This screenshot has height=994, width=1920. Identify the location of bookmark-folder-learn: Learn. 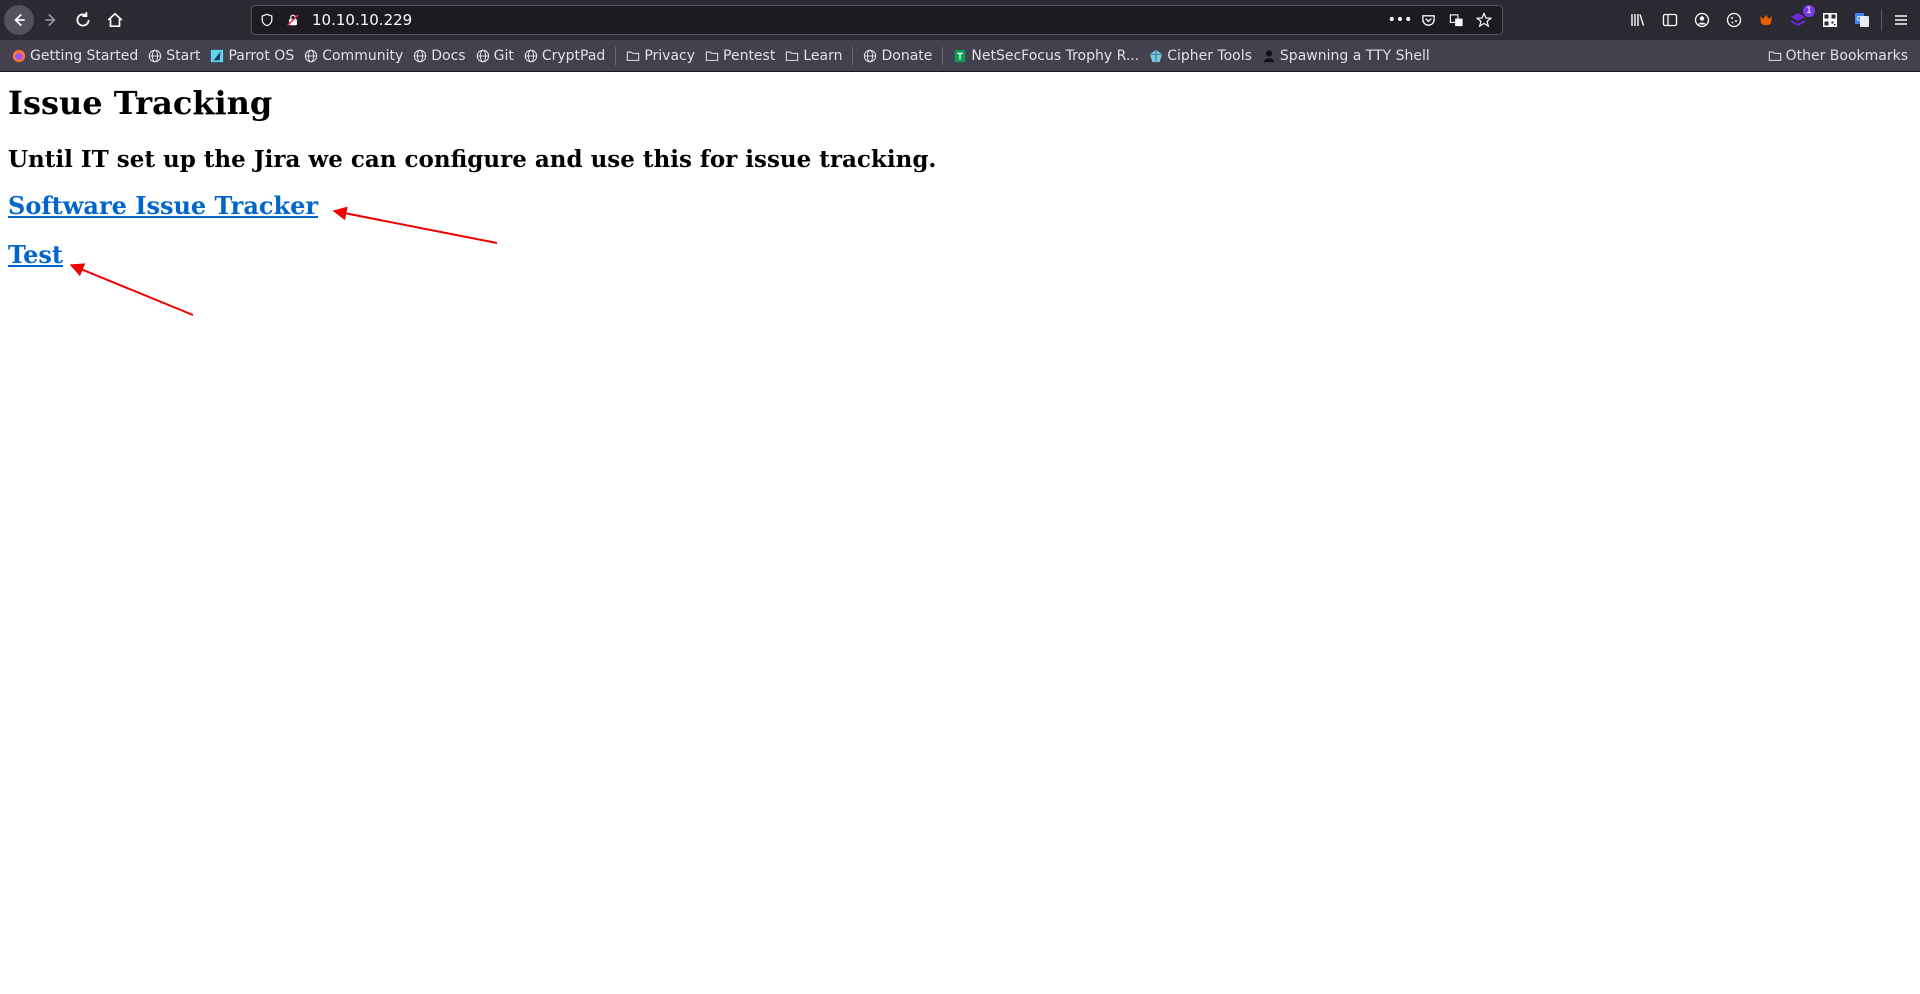
(813, 56).